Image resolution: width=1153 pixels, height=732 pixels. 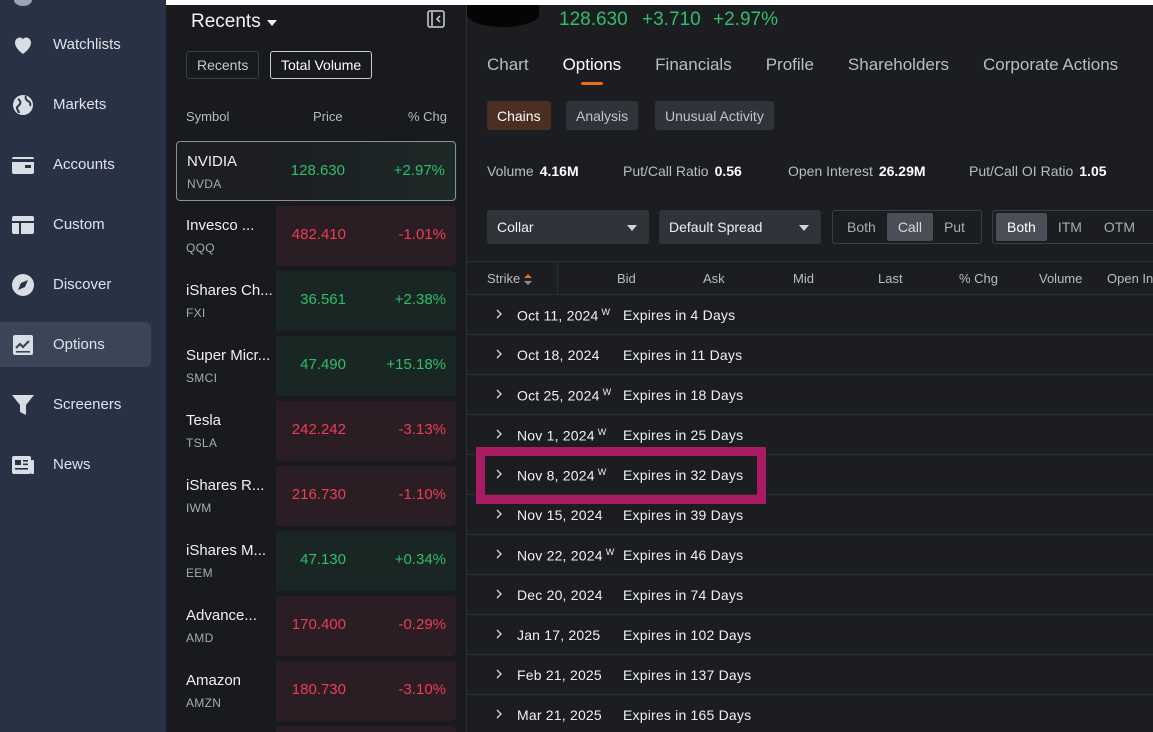 What do you see at coordinates (1070, 227) in the screenshot?
I see `moneyness-itm-option: ITM` at bounding box center [1070, 227].